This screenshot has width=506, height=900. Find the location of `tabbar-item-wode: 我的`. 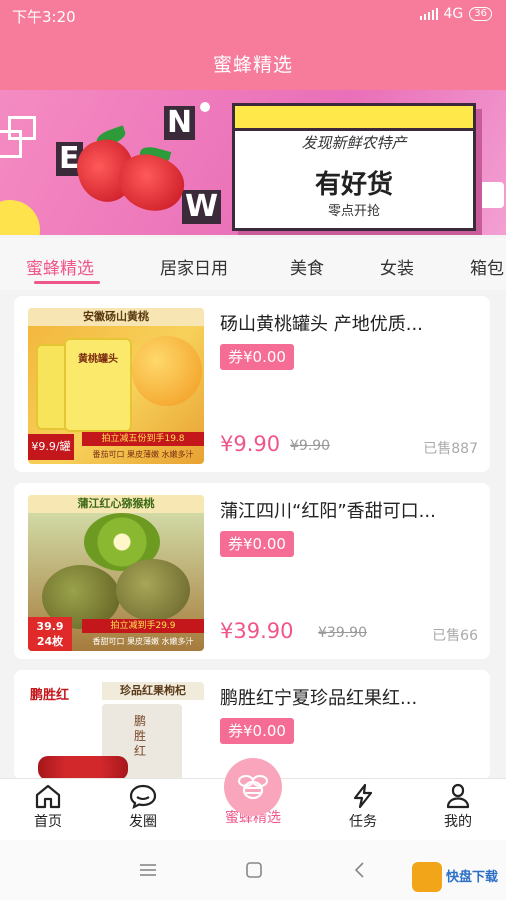

tabbar-item-wode: 我的 is located at coordinates (458, 807).